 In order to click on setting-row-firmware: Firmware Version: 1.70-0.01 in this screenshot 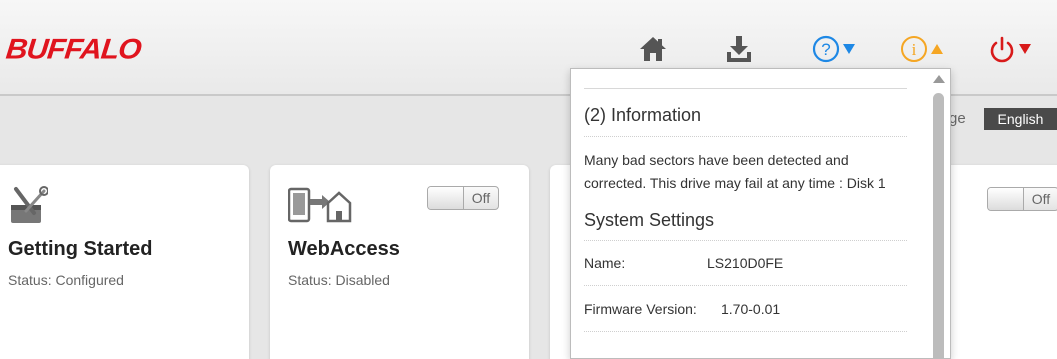, I will do `click(745, 309)`.